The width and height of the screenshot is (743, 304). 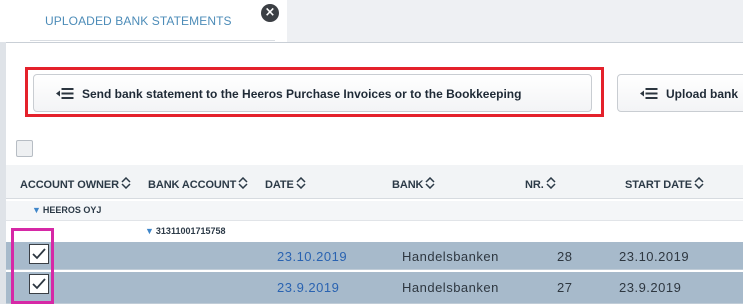 What do you see at coordinates (138, 21) in the screenshot?
I see `tab-label: UPLOADED BANK STATEMENTS` at bounding box center [138, 21].